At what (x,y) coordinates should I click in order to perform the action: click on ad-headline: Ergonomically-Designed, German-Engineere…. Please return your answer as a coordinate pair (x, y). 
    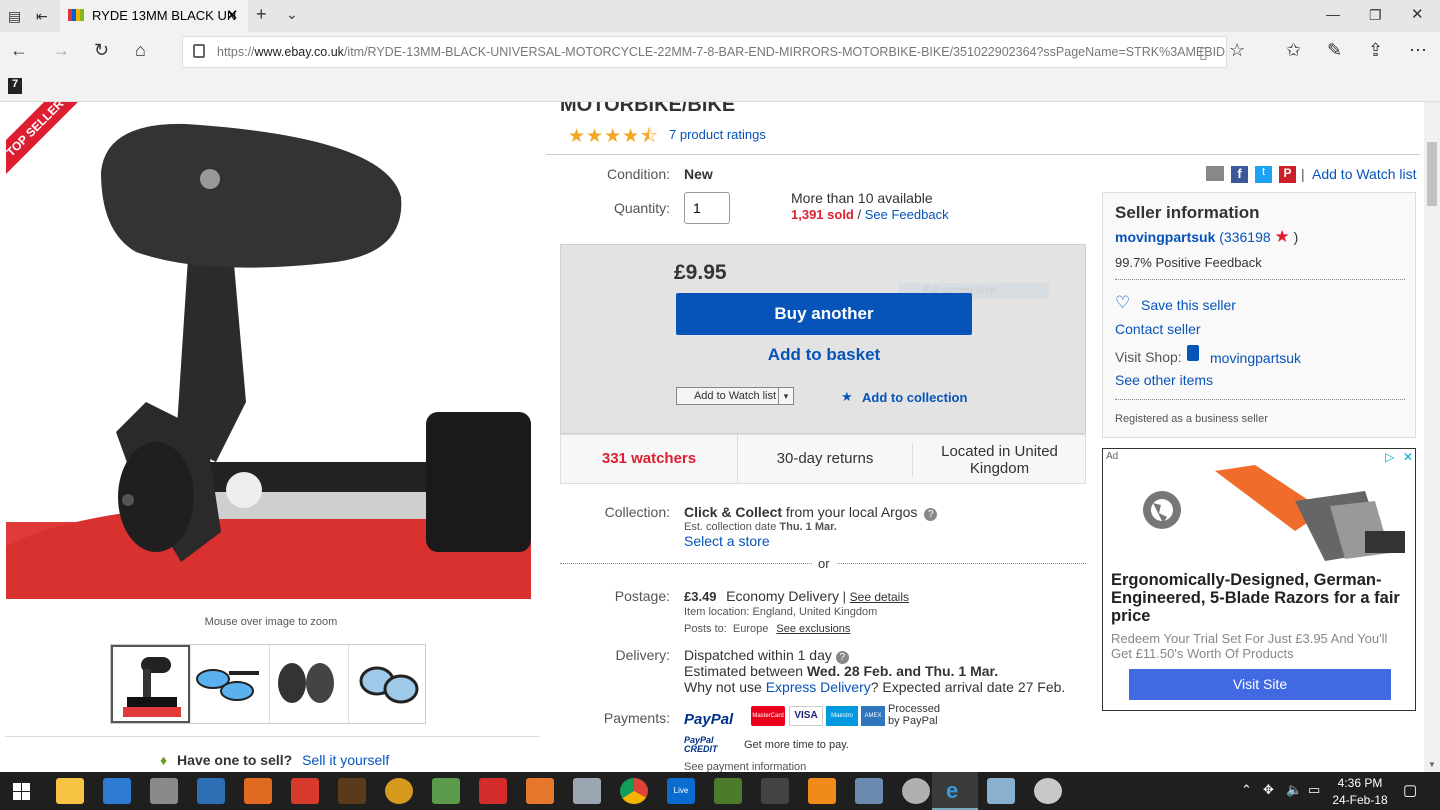
    Looking at the image, I should click on (1261, 598).